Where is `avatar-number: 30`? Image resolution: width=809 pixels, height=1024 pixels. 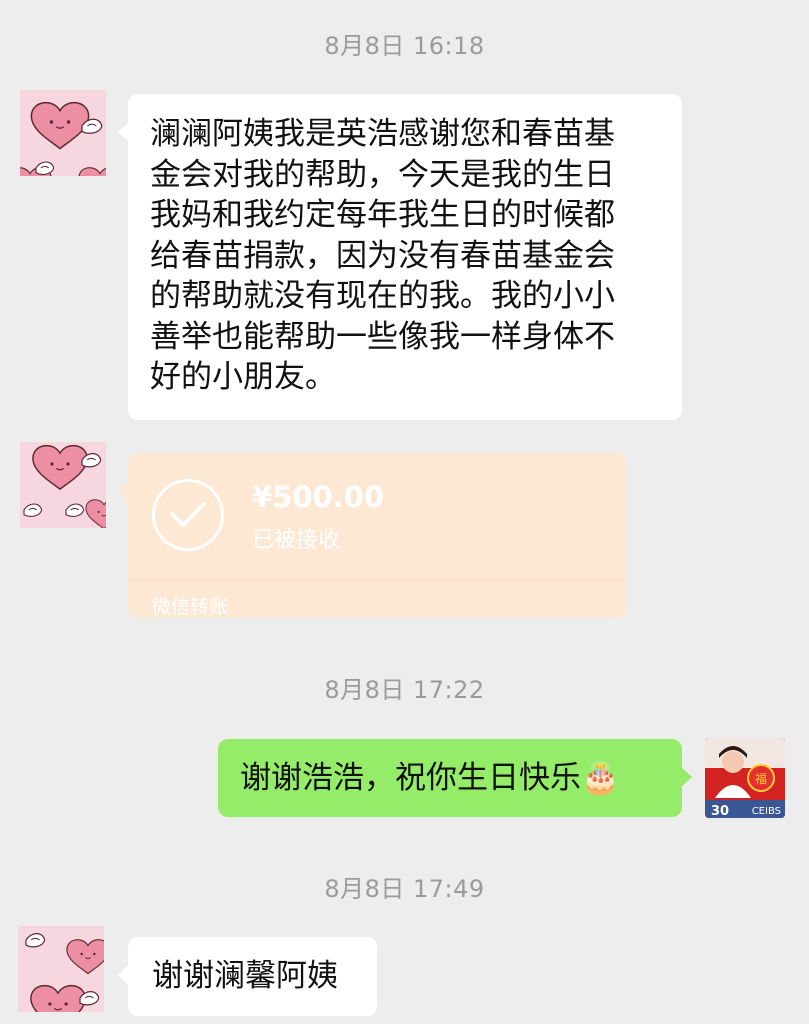 avatar-number: 30 is located at coordinates (720, 811).